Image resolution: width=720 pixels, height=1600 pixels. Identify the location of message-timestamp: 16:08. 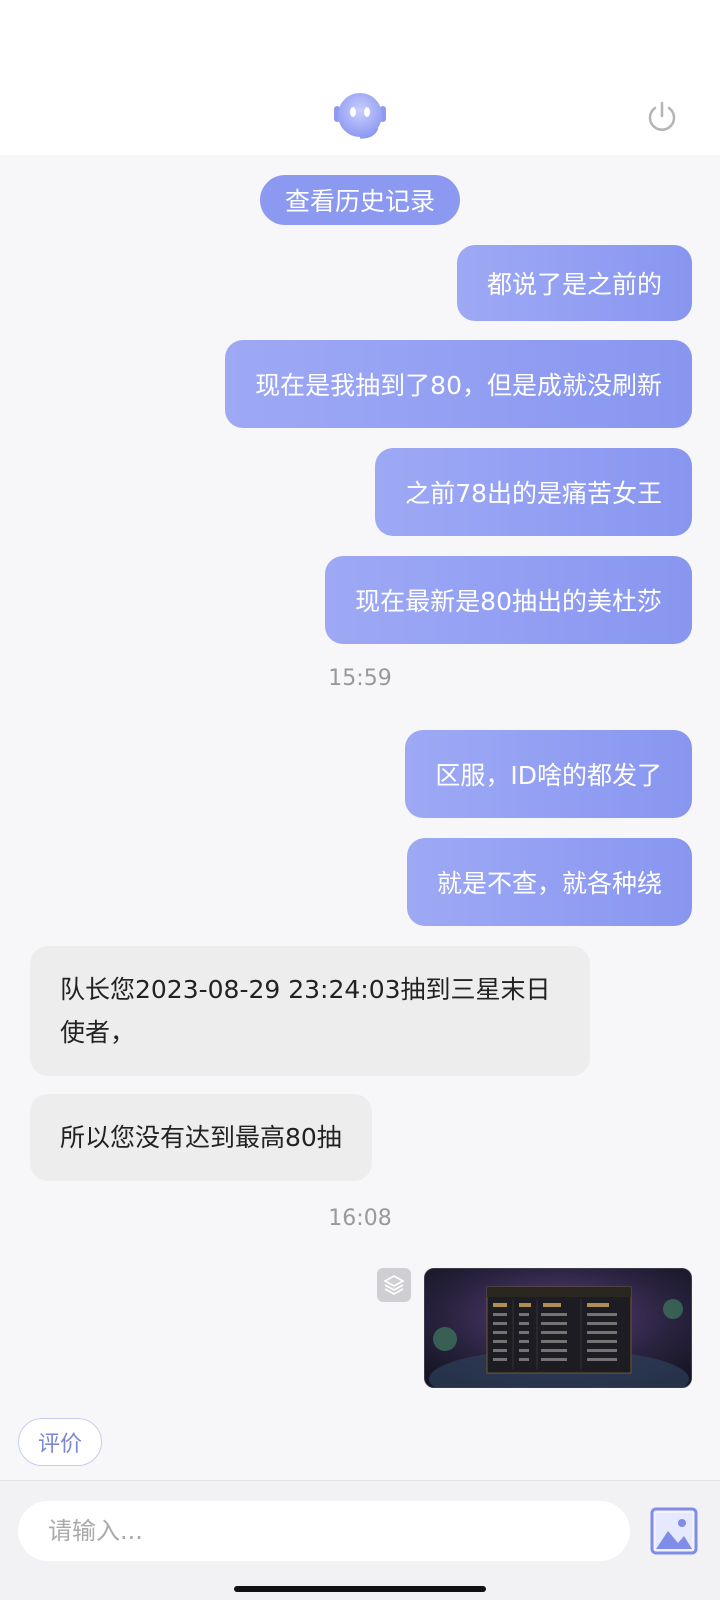
(360, 1218).